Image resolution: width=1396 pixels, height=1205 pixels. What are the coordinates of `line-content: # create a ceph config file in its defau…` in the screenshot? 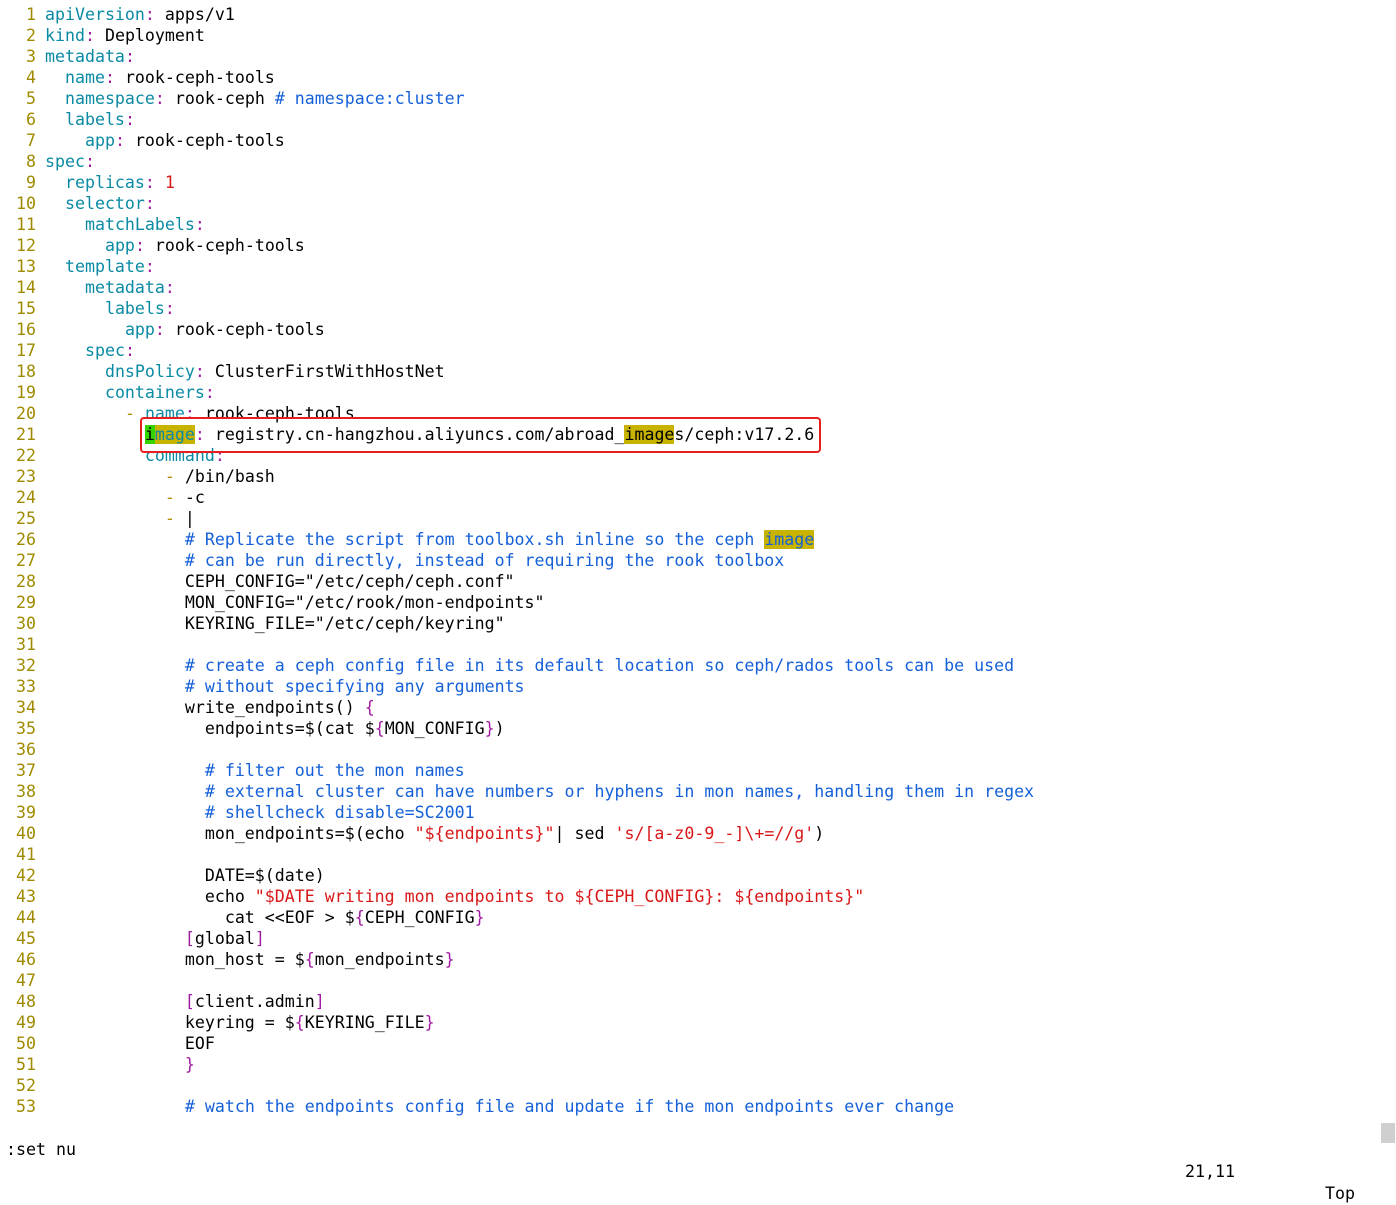 It's located at (529, 665).